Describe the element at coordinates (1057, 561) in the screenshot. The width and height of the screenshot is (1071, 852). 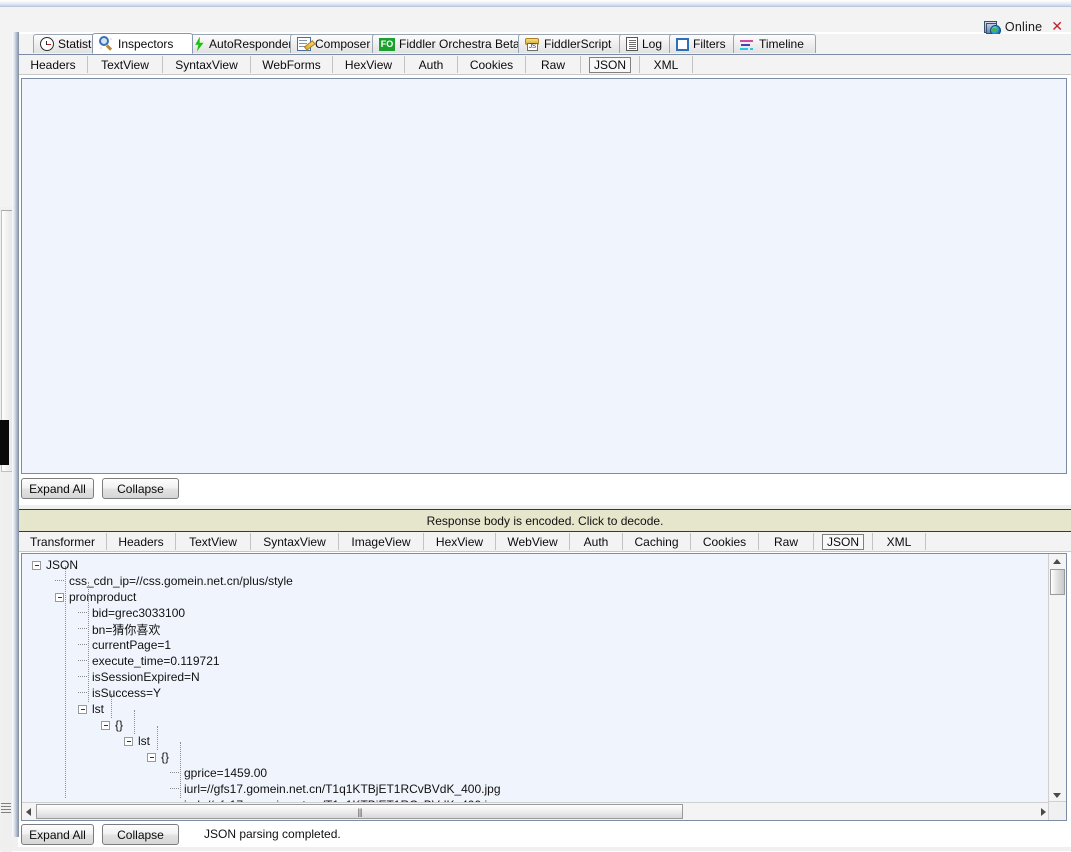
I see `scroll-up-arrow-icon` at that location.